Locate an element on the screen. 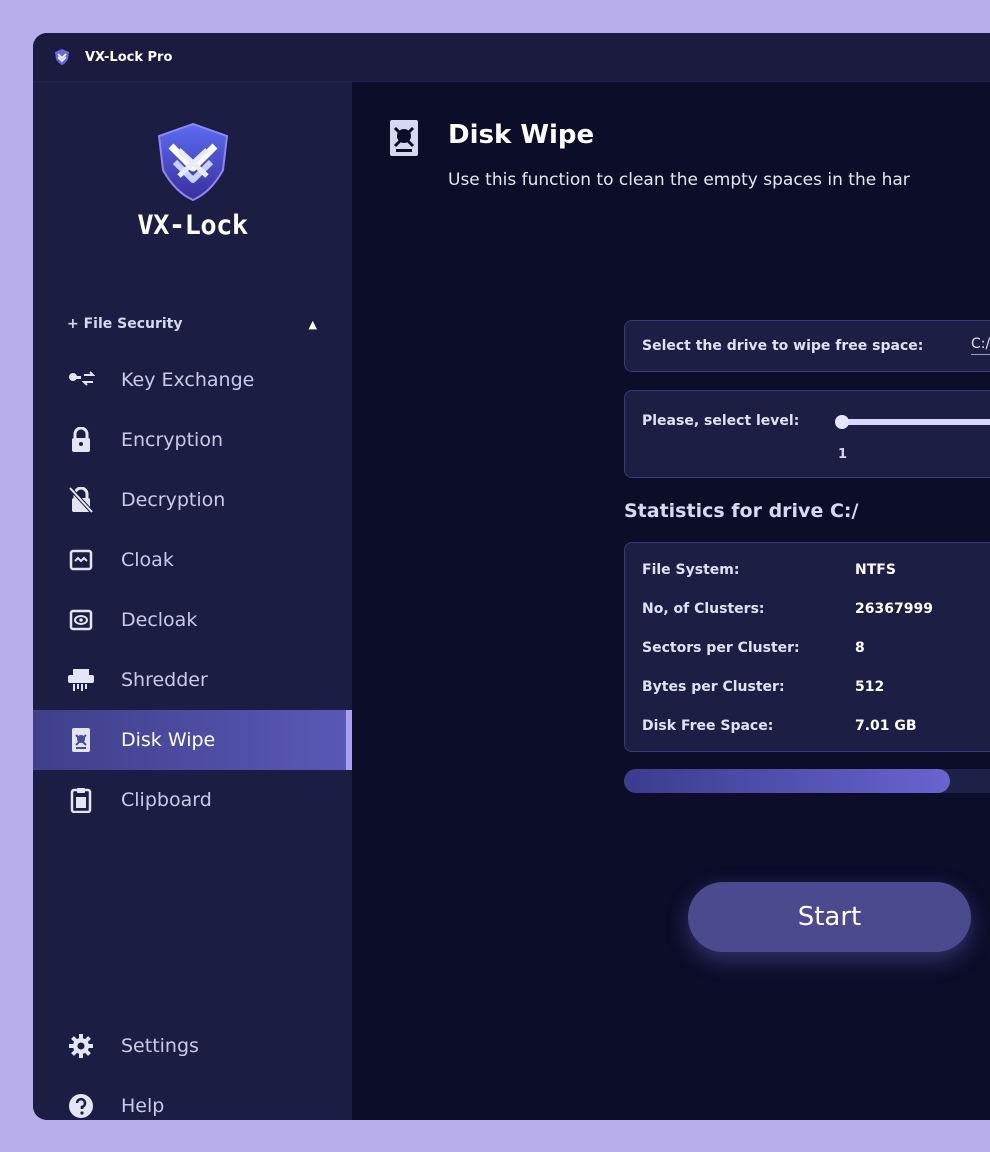 This screenshot has width=990, height=1152. shredder-icon is located at coordinates (81, 680).